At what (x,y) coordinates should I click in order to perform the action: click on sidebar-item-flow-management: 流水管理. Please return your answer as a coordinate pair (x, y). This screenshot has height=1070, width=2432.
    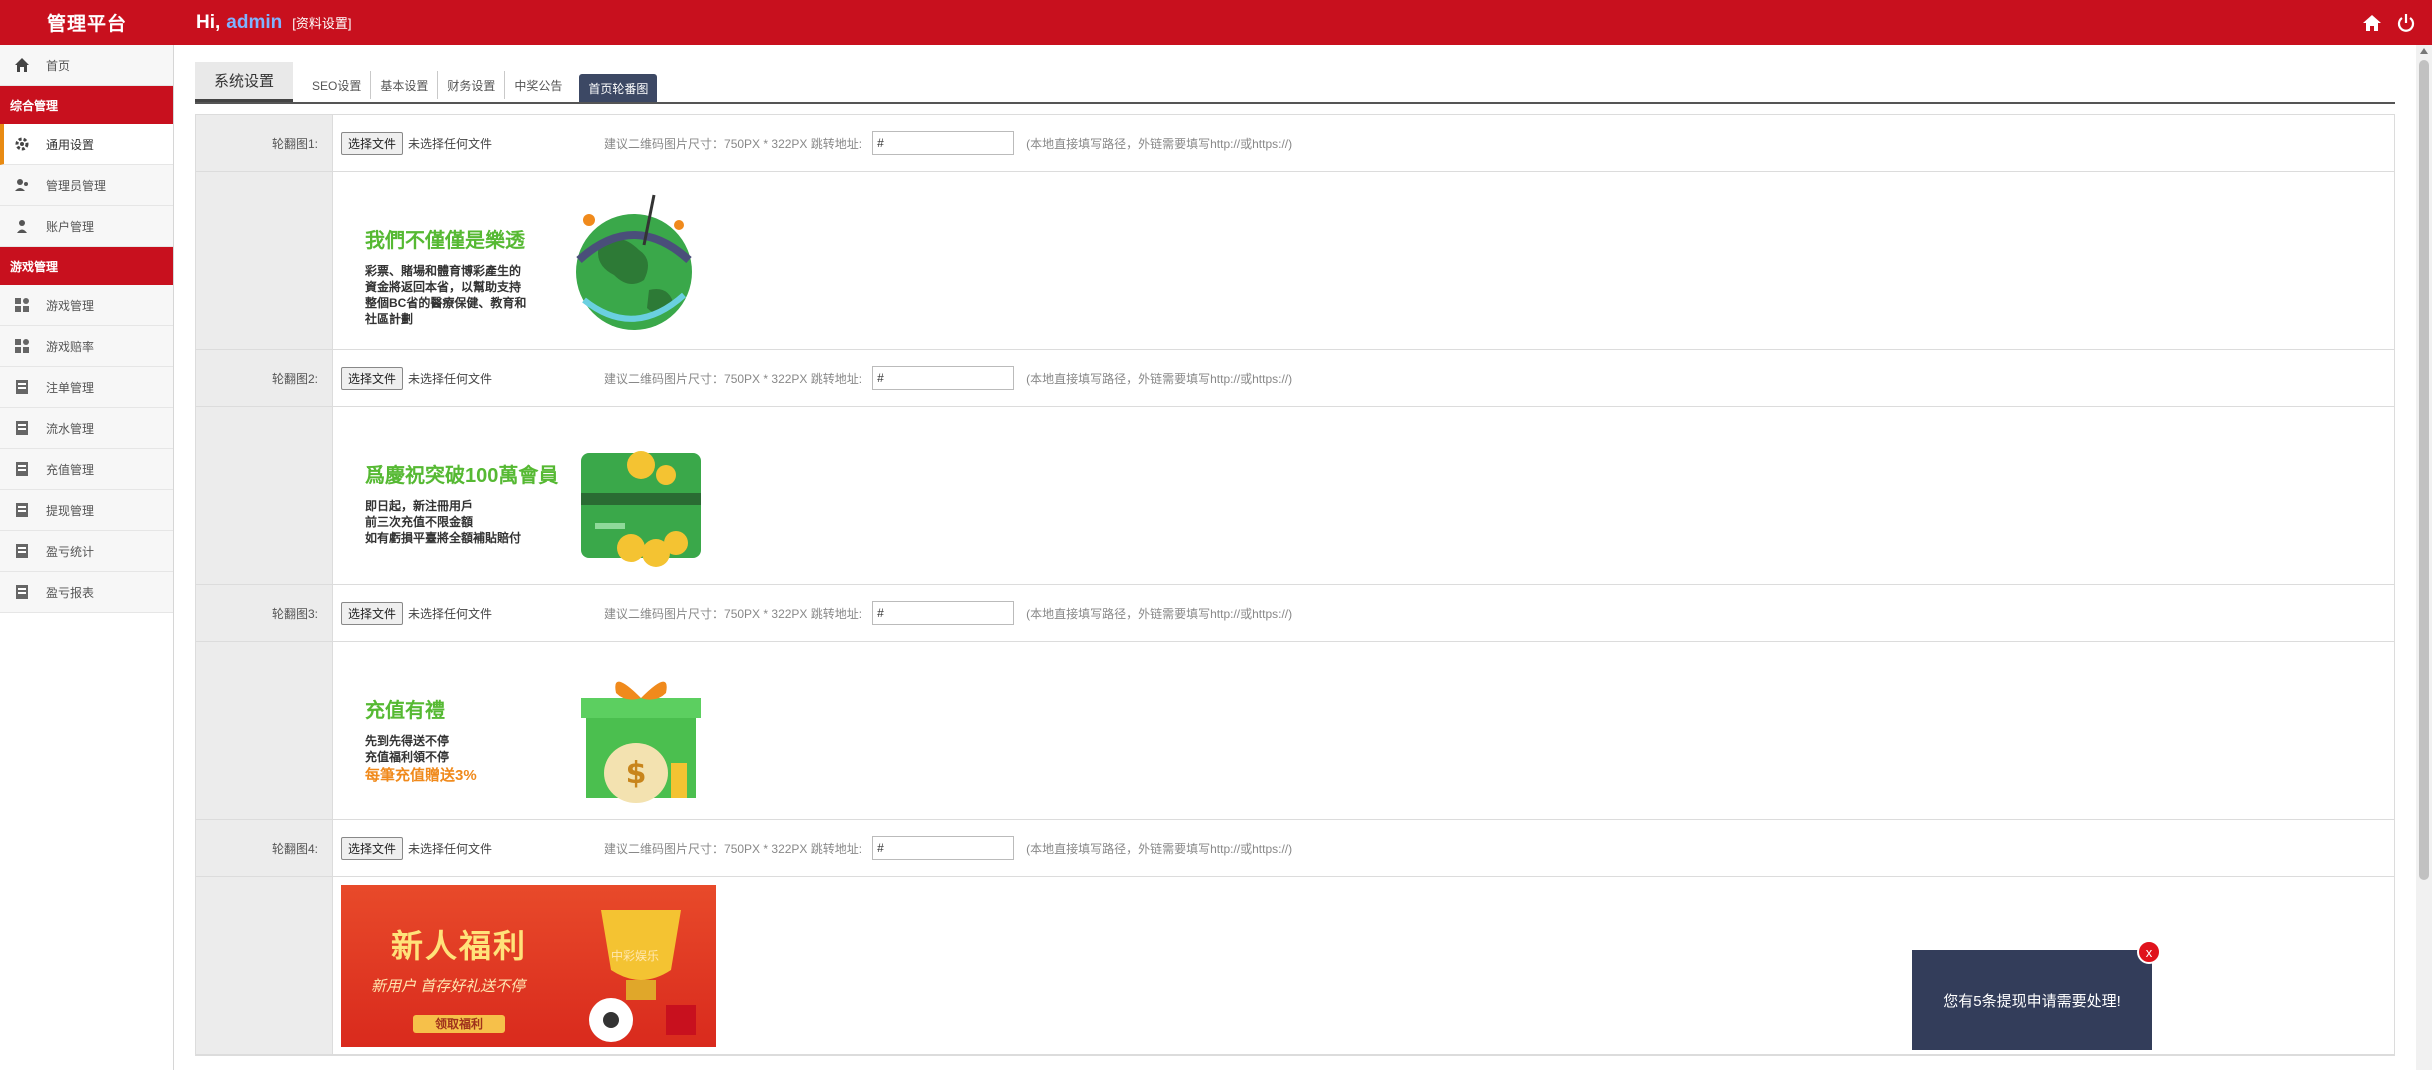
    Looking at the image, I should click on (86, 428).